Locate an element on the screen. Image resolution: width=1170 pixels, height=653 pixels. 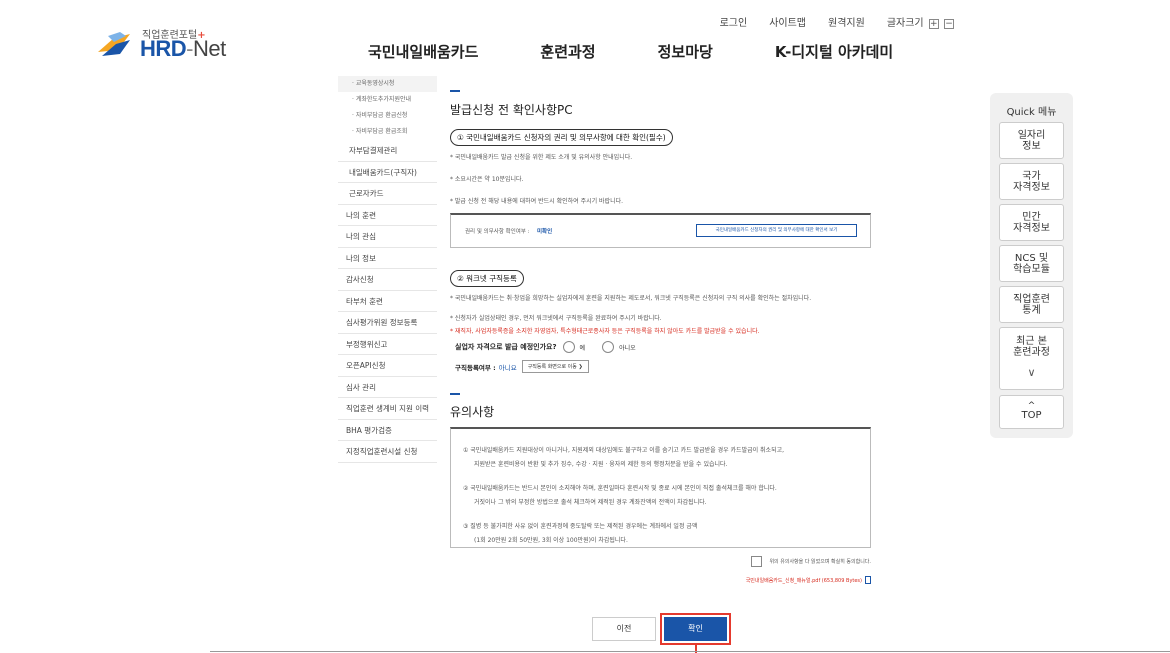
manual-file-link: 국민내일배움카드_신청_매뉴얼.pdf (653,809 Bytes) is located at coordinates (804, 580).